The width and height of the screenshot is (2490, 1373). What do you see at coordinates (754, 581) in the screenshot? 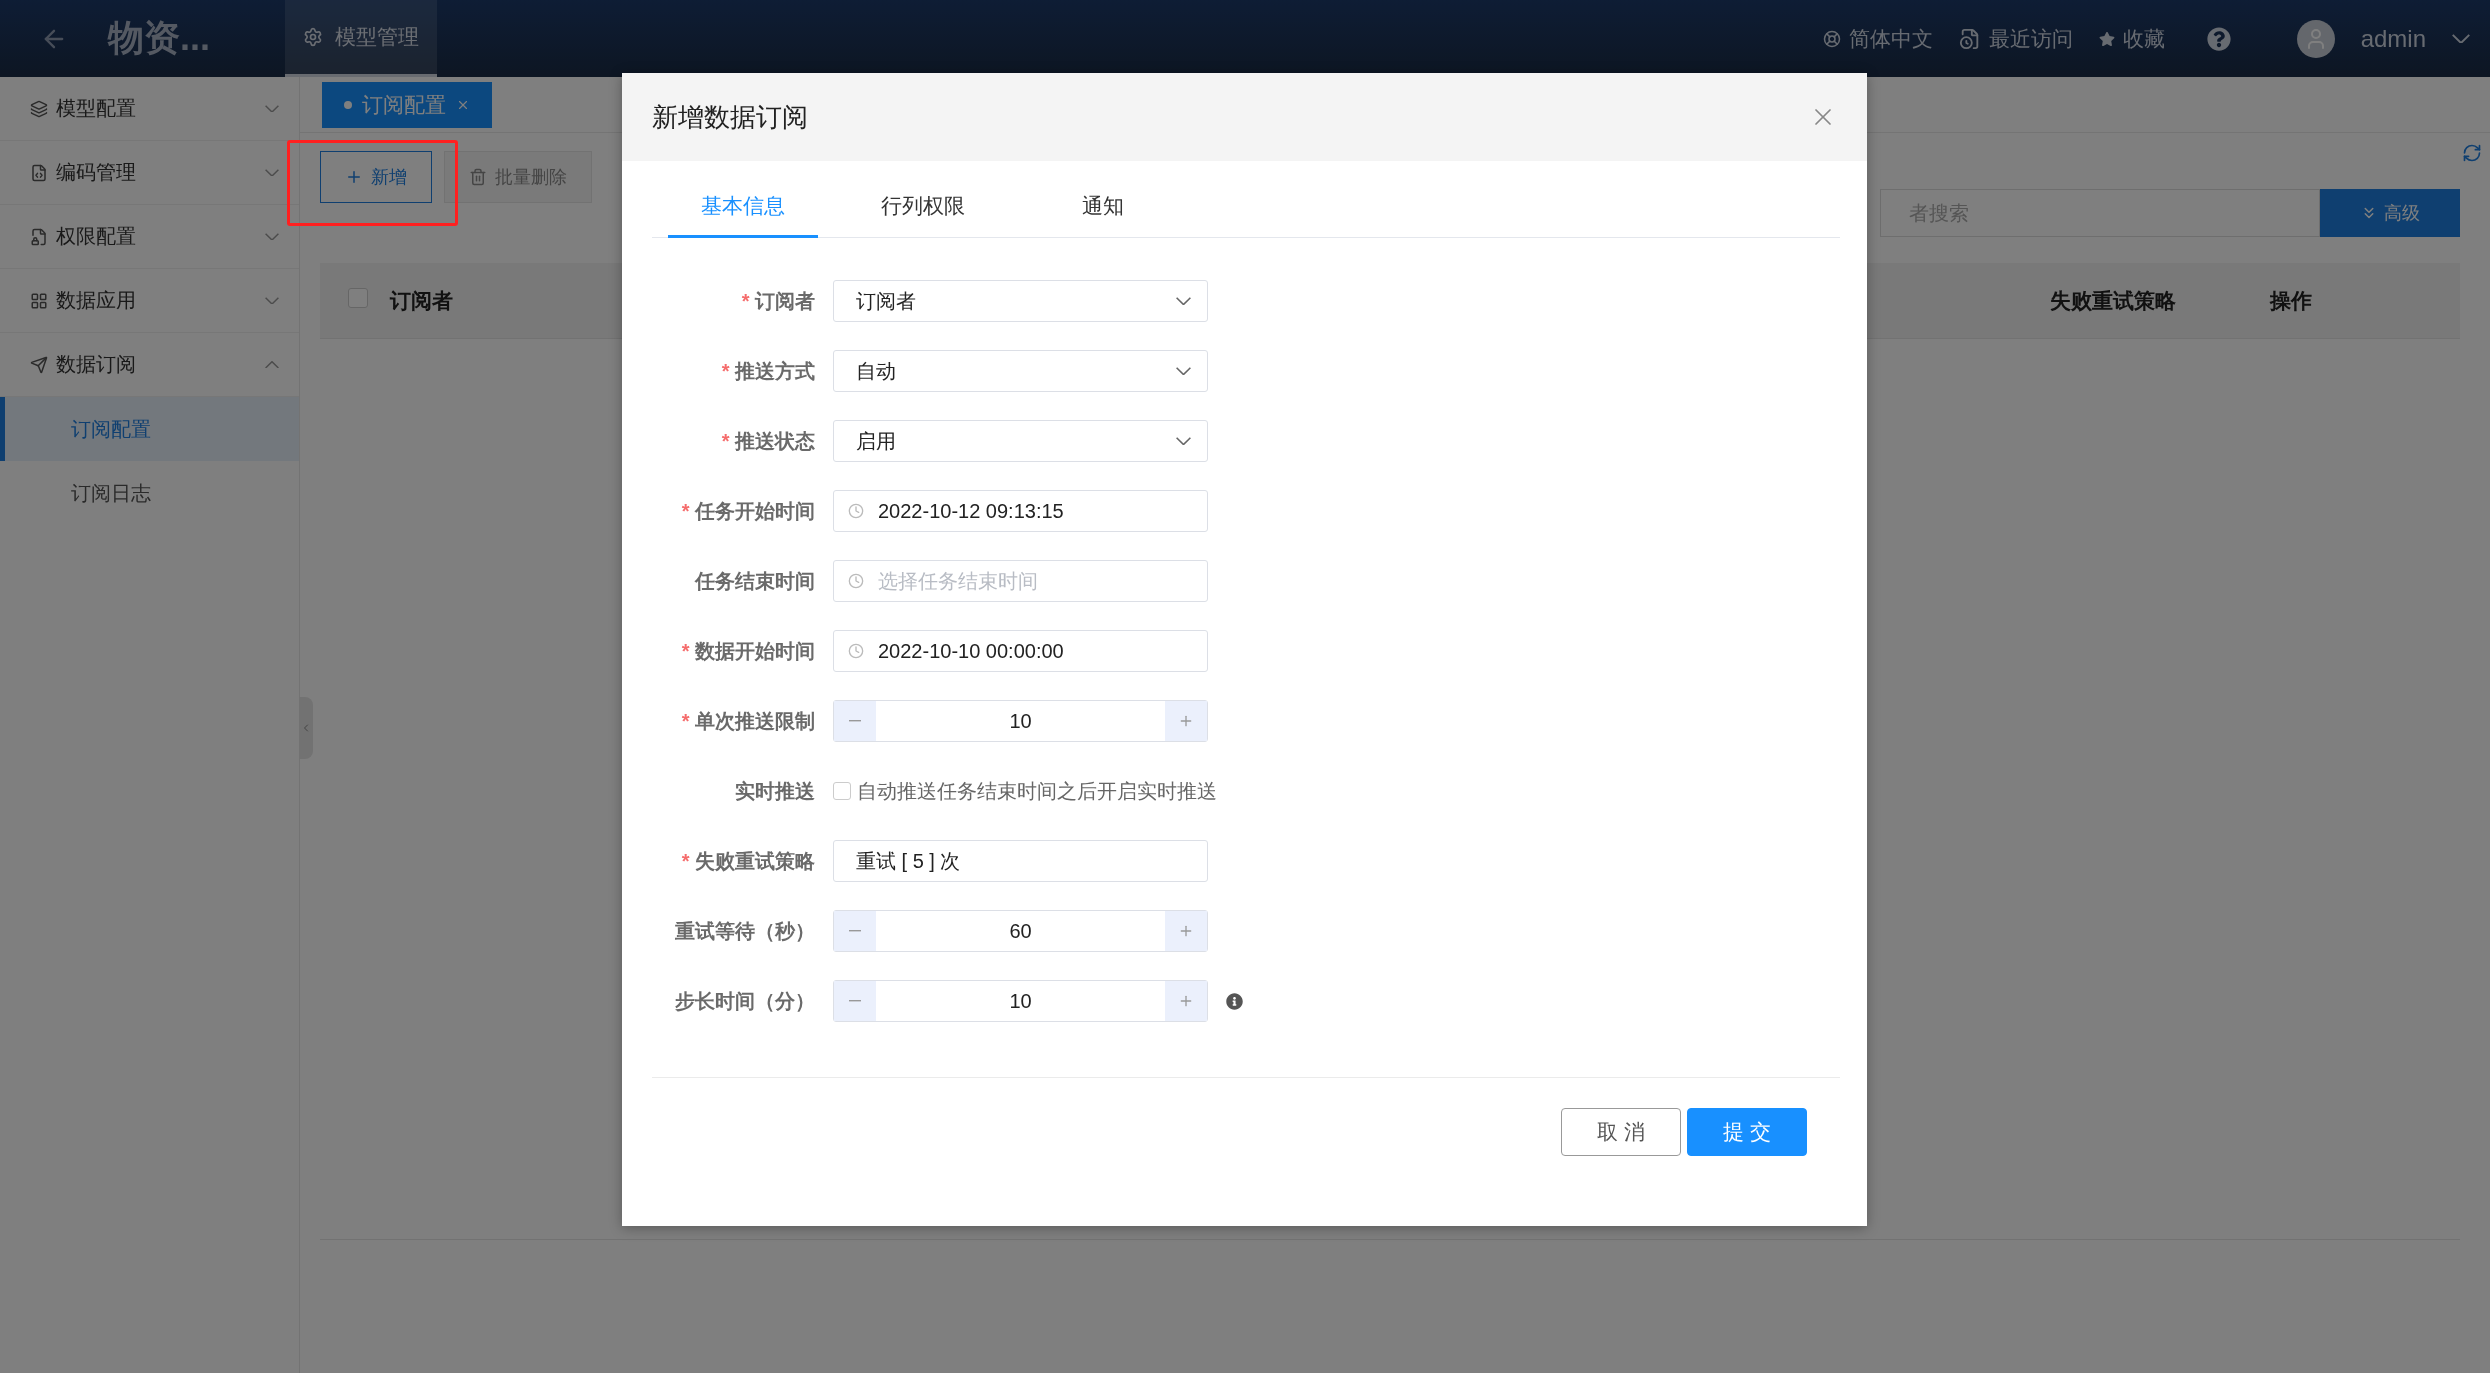
I see `field-label: 任务结束时间` at bounding box center [754, 581].